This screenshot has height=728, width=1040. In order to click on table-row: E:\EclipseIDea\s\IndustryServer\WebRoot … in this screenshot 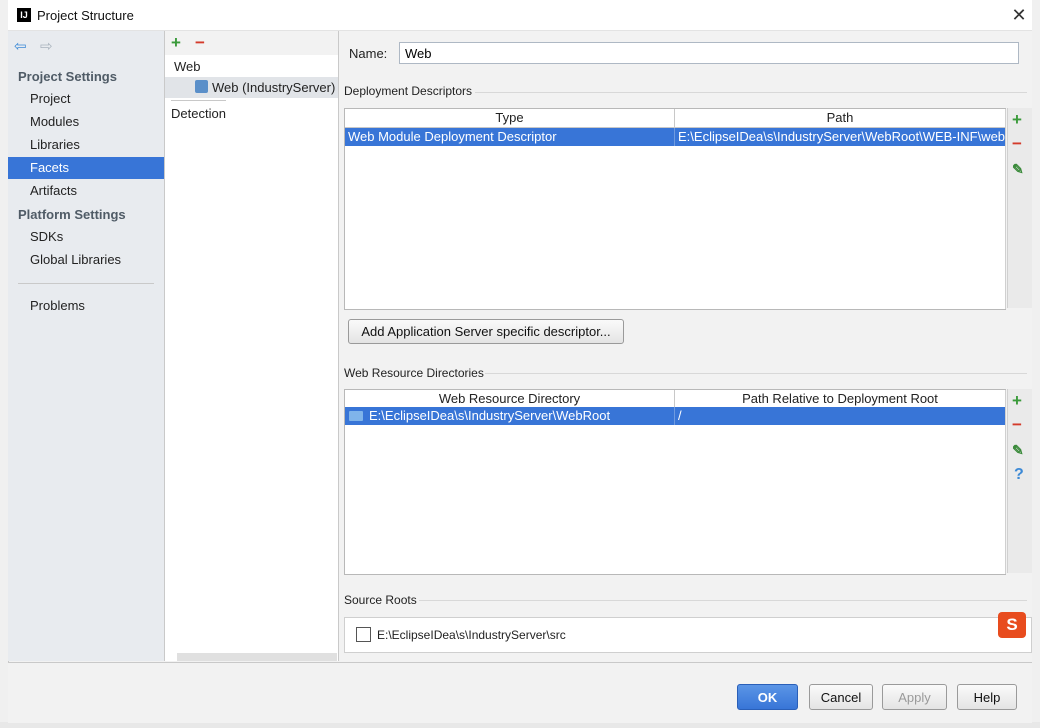, I will do `click(675, 416)`.